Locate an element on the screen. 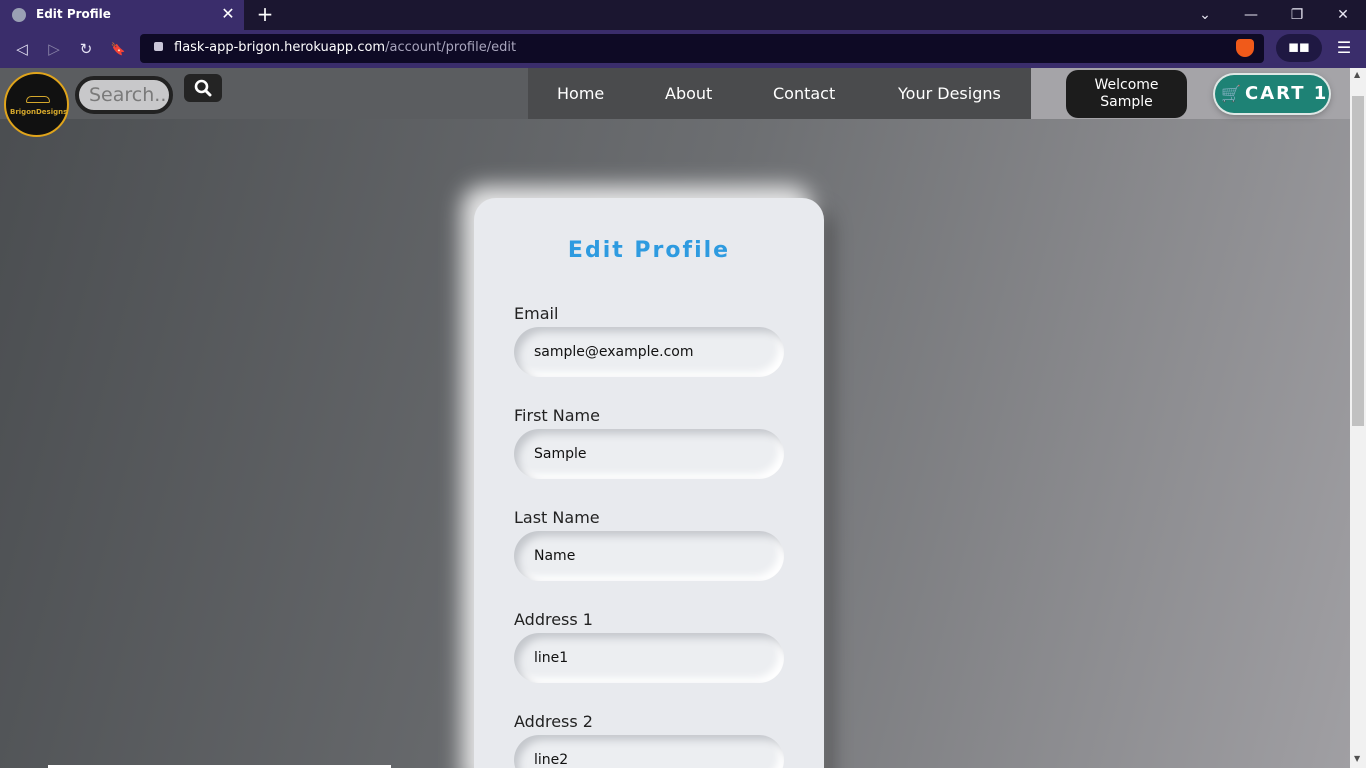  tab-close-icon: ✕ is located at coordinates (228, 14).